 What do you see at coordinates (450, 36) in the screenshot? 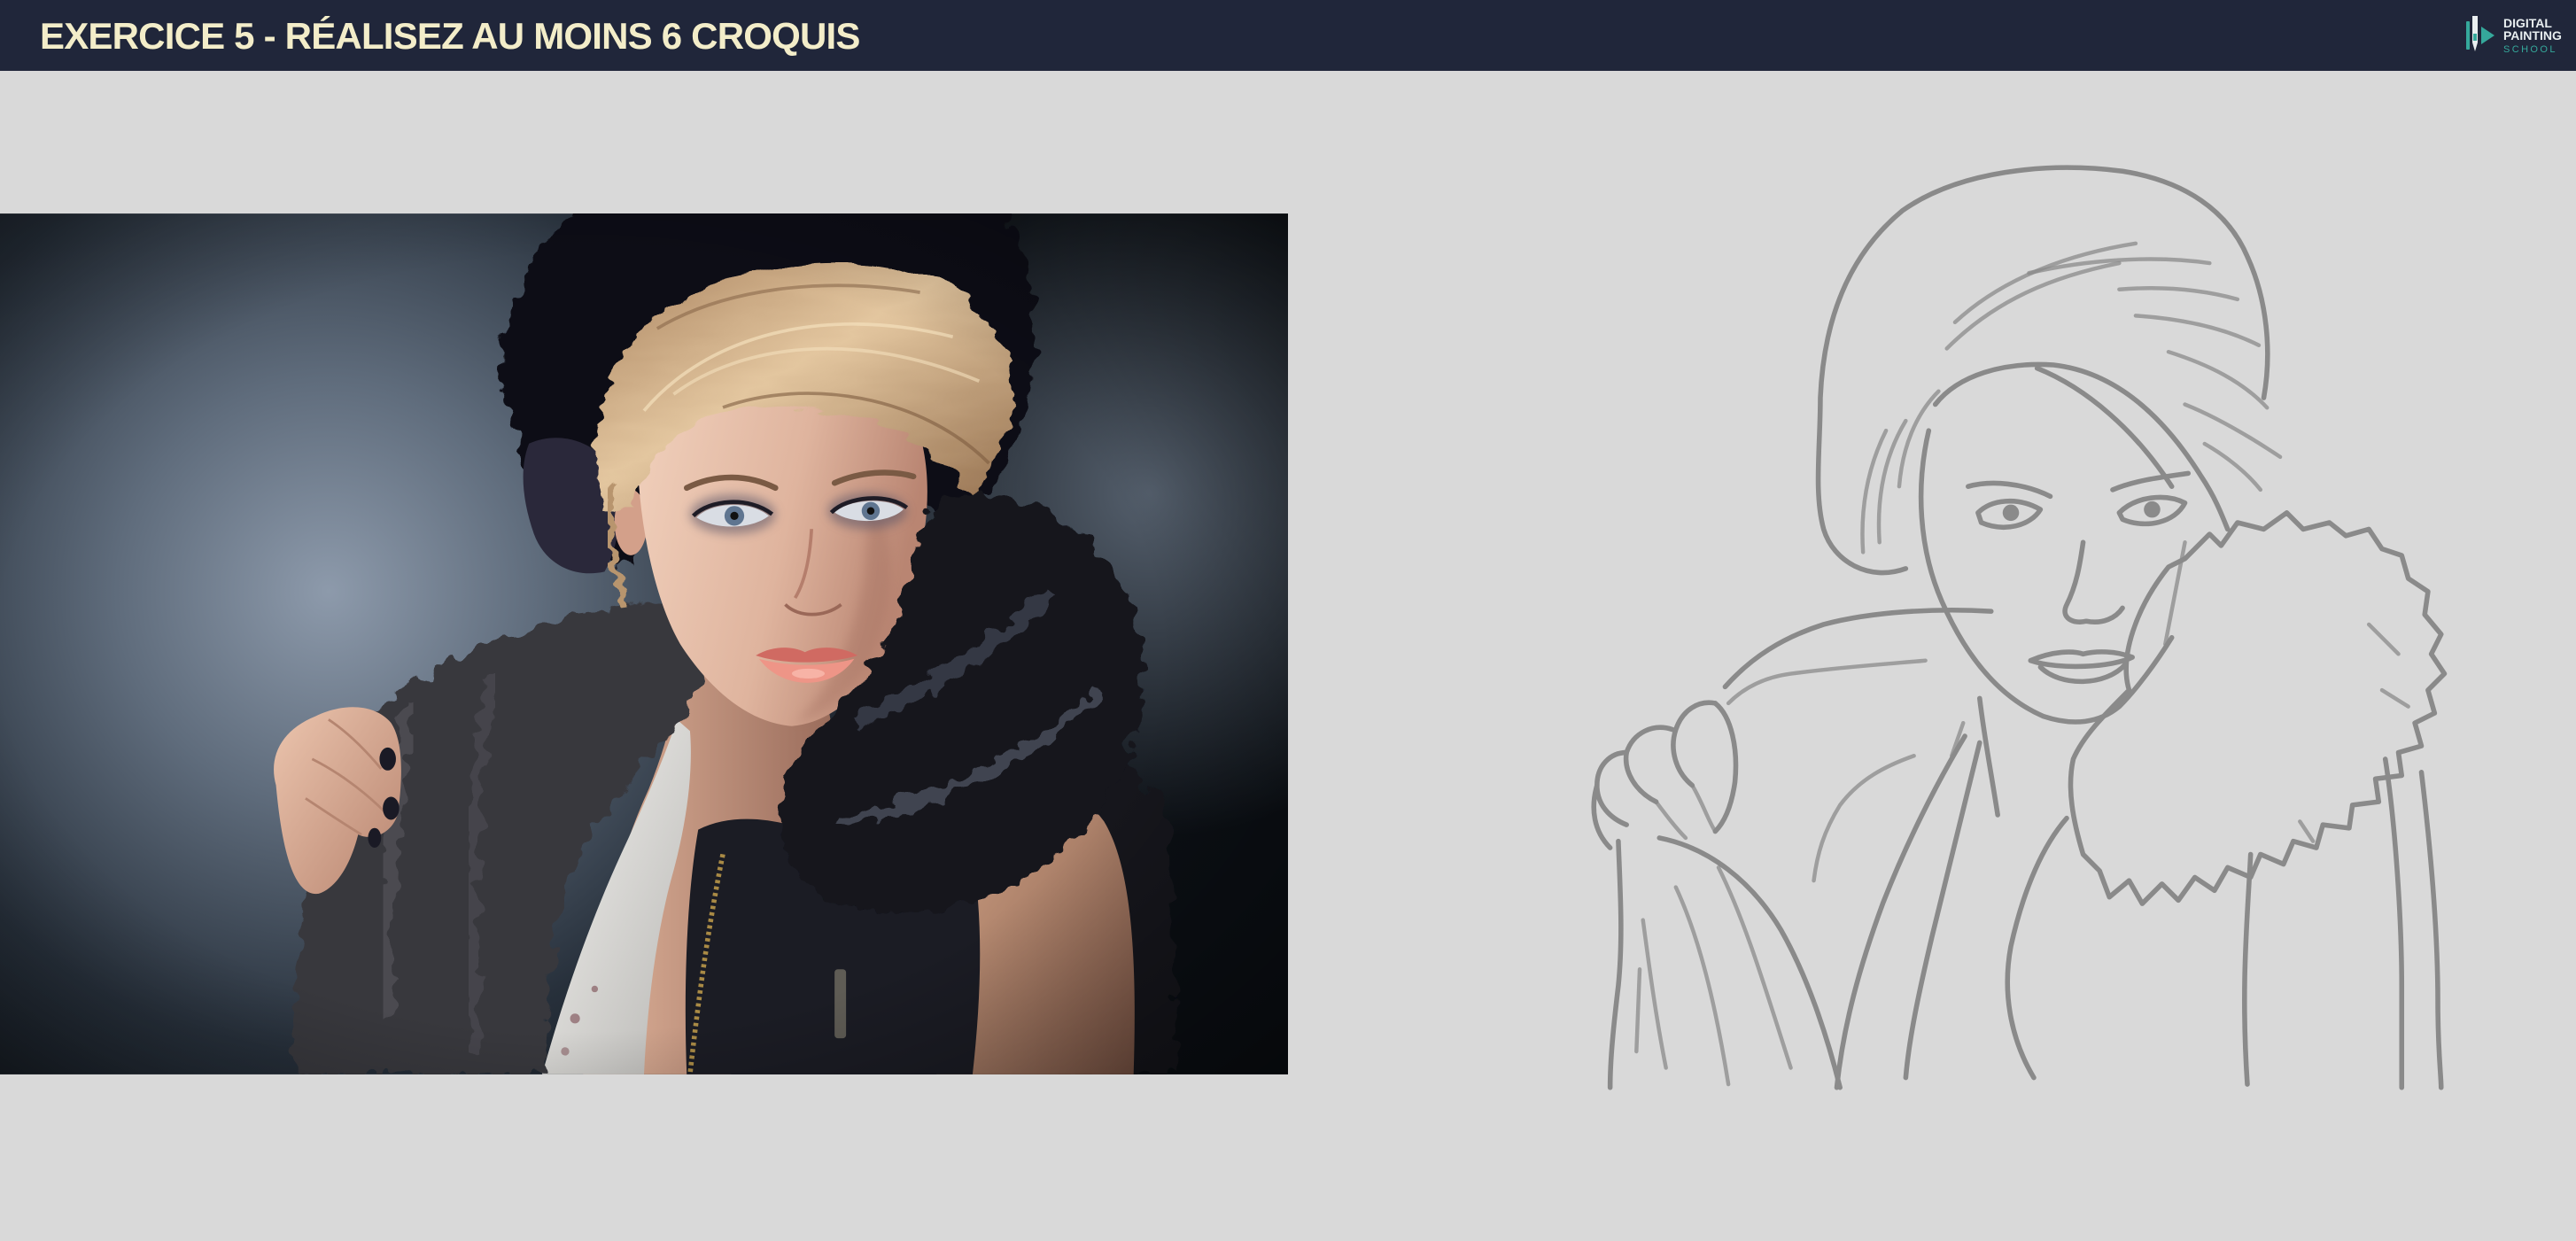
I see `page-title: EXERCICE 5 - RÉALISEZ AU MOINS 6 CROQUIS` at bounding box center [450, 36].